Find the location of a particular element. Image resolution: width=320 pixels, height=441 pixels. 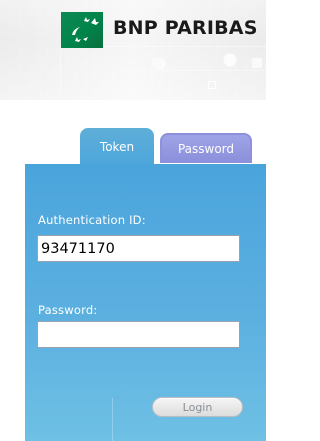

tab-password: Password is located at coordinates (206, 148).